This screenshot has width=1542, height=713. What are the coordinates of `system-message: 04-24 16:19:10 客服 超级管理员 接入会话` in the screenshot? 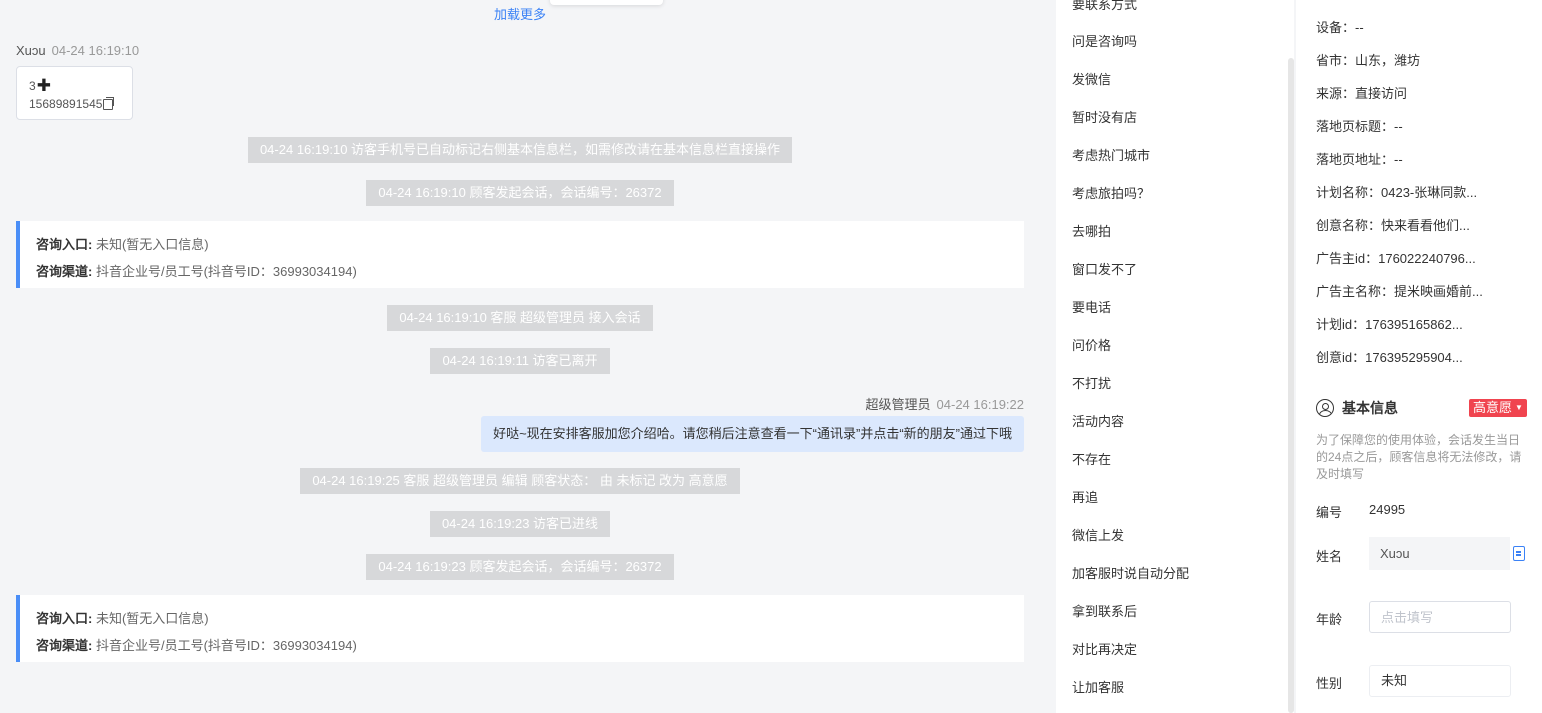 It's located at (520, 318).